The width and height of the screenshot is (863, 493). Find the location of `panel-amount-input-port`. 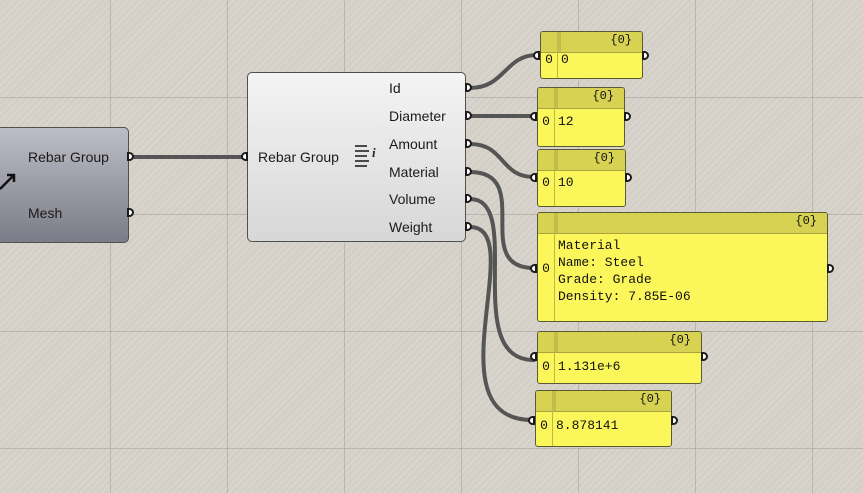

panel-amount-input-port is located at coordinates (533, 177).